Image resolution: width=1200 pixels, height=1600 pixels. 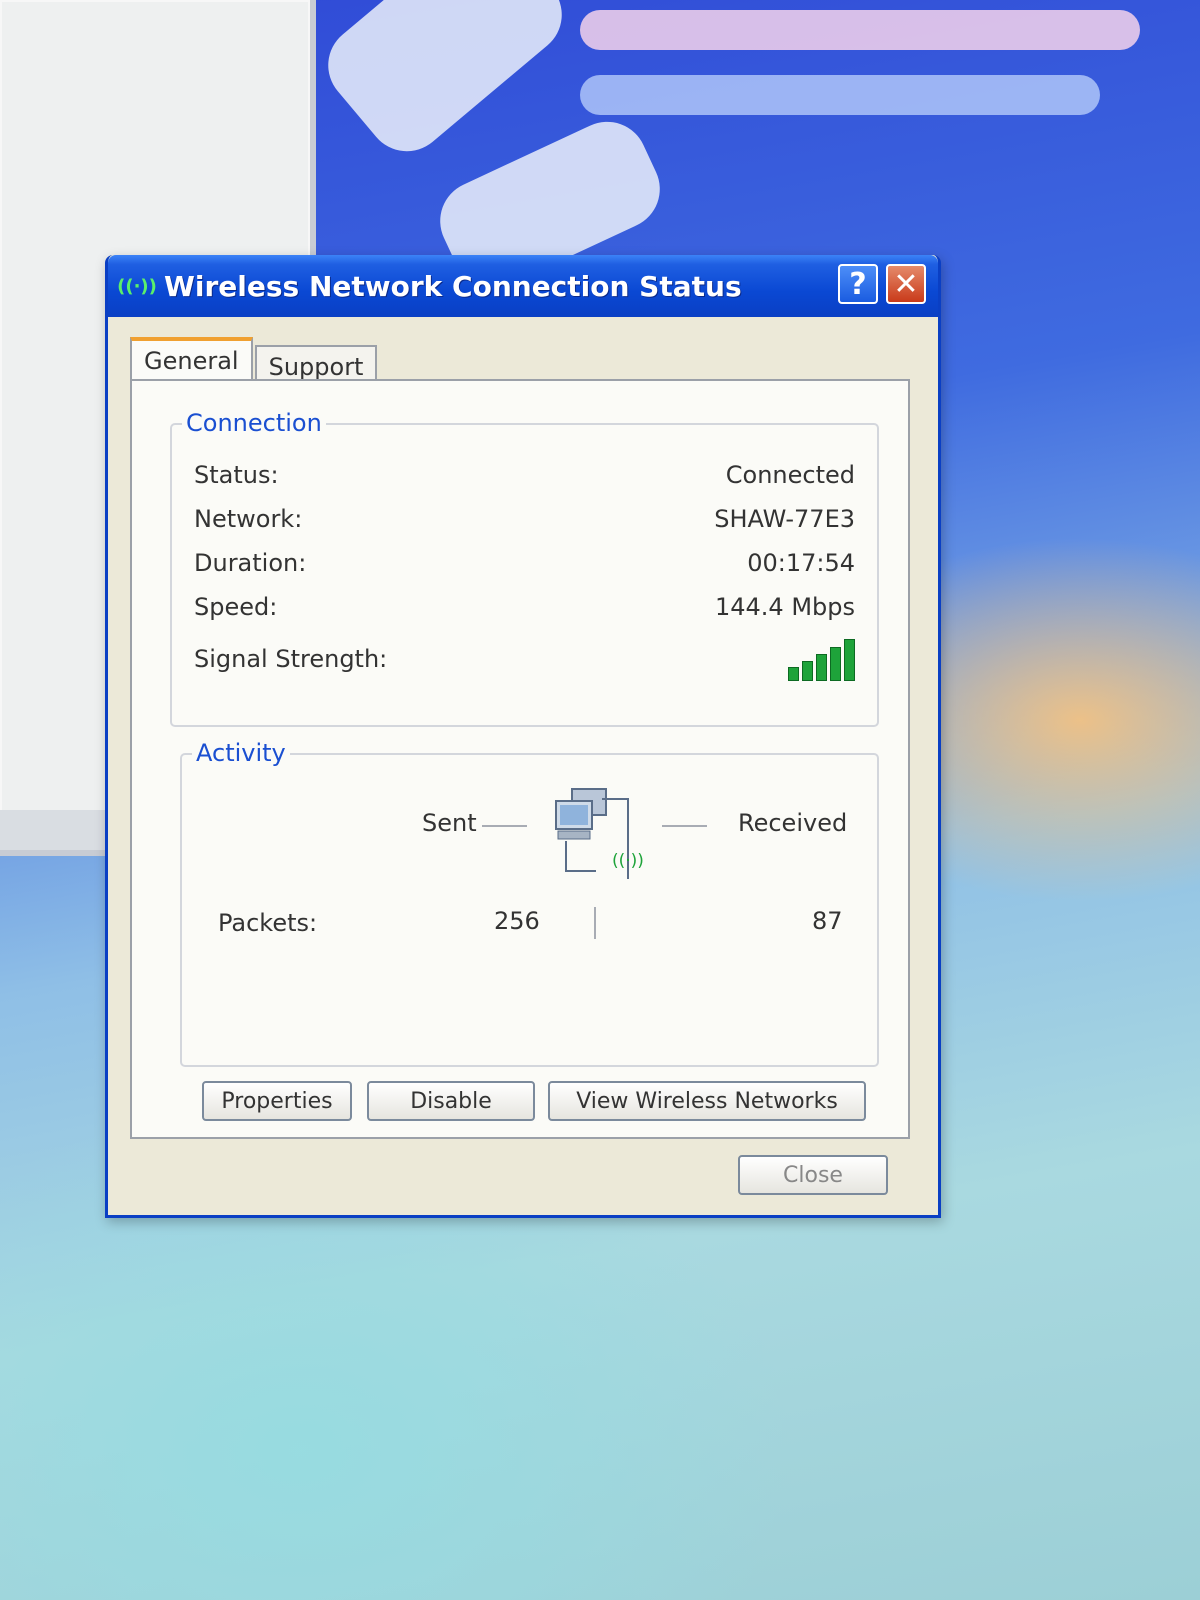 What do you see at coordinates (248, 519) in the screenshot?
I see `network-label: Network:` at bounding box center [248, 519].